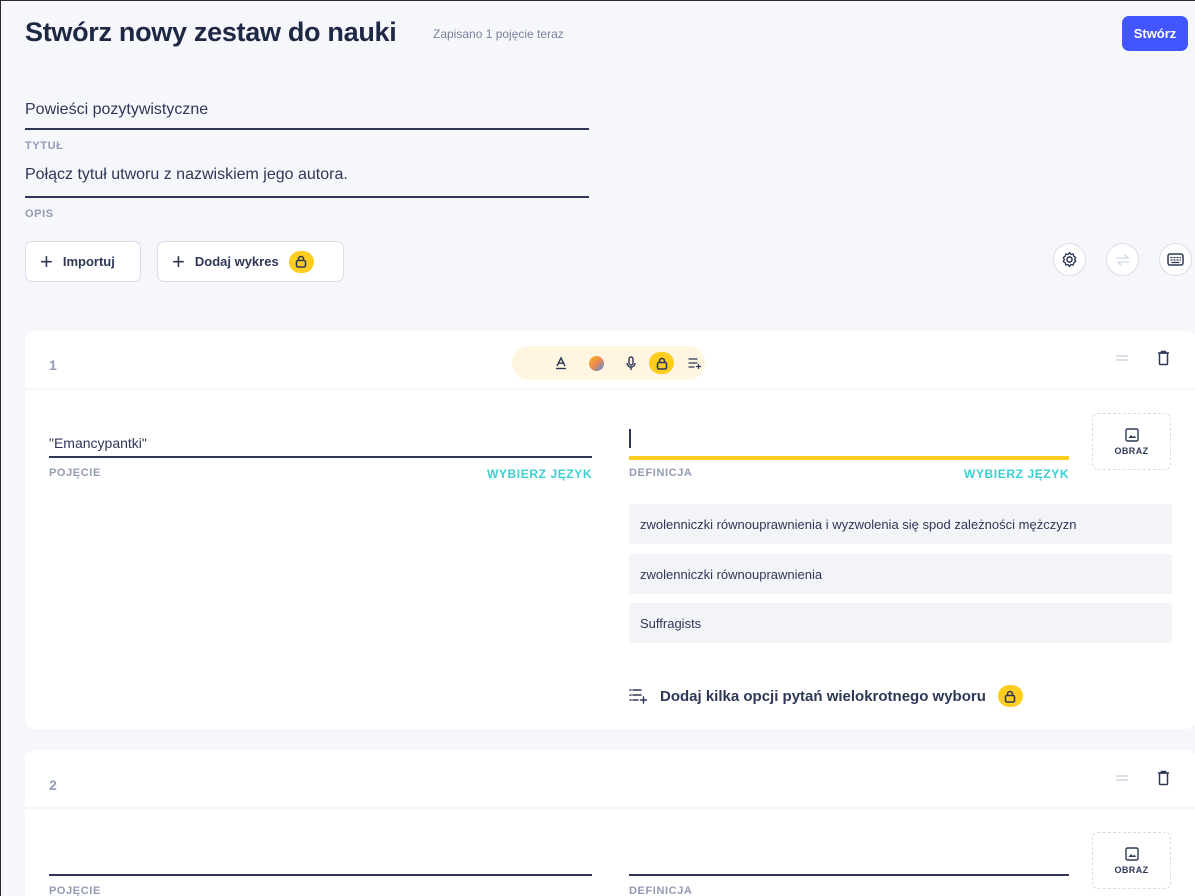  What do you see at coordinates (98, 443) in the screenshot?
I see `term-input: "Emancypantki"` at bounding box center [98, 443].